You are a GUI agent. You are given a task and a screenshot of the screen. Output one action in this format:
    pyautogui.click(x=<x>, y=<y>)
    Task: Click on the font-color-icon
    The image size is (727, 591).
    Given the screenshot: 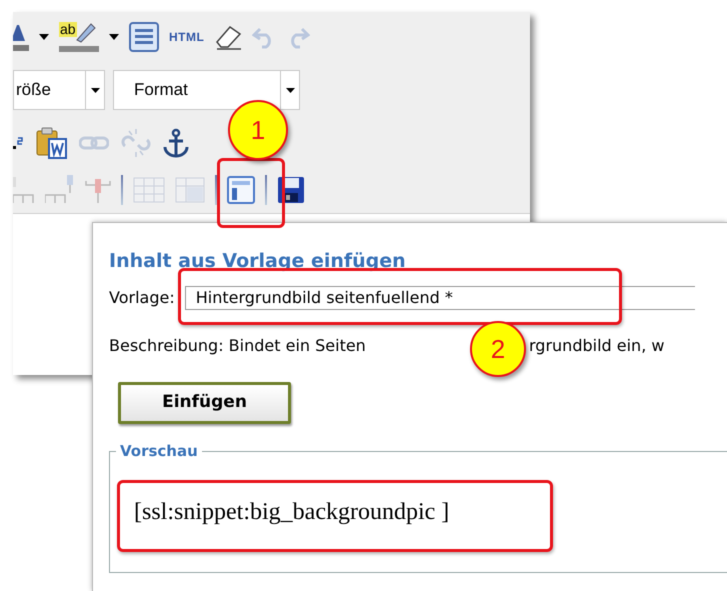 What is the action you would take?
    pyautogui.click(x=21, y=37)
    